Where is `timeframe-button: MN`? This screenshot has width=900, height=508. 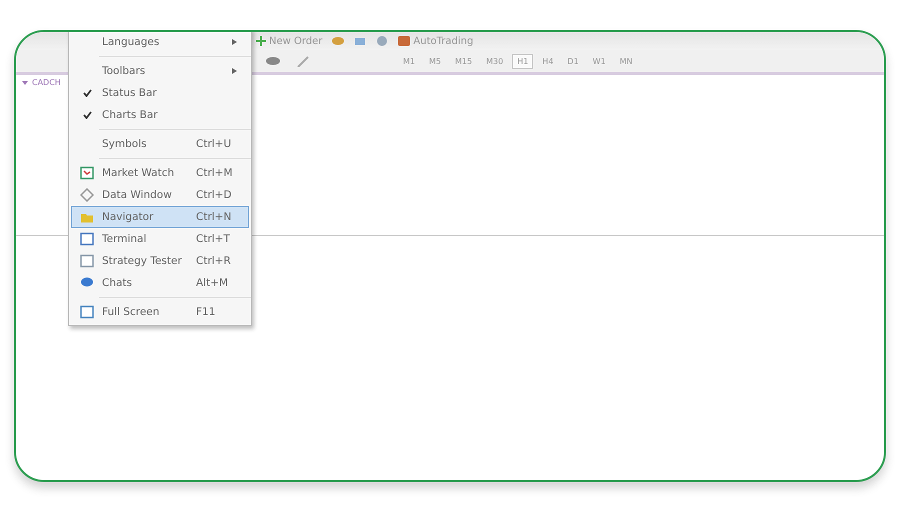 timeframe-button: MN is located at coordinates (626, 61).